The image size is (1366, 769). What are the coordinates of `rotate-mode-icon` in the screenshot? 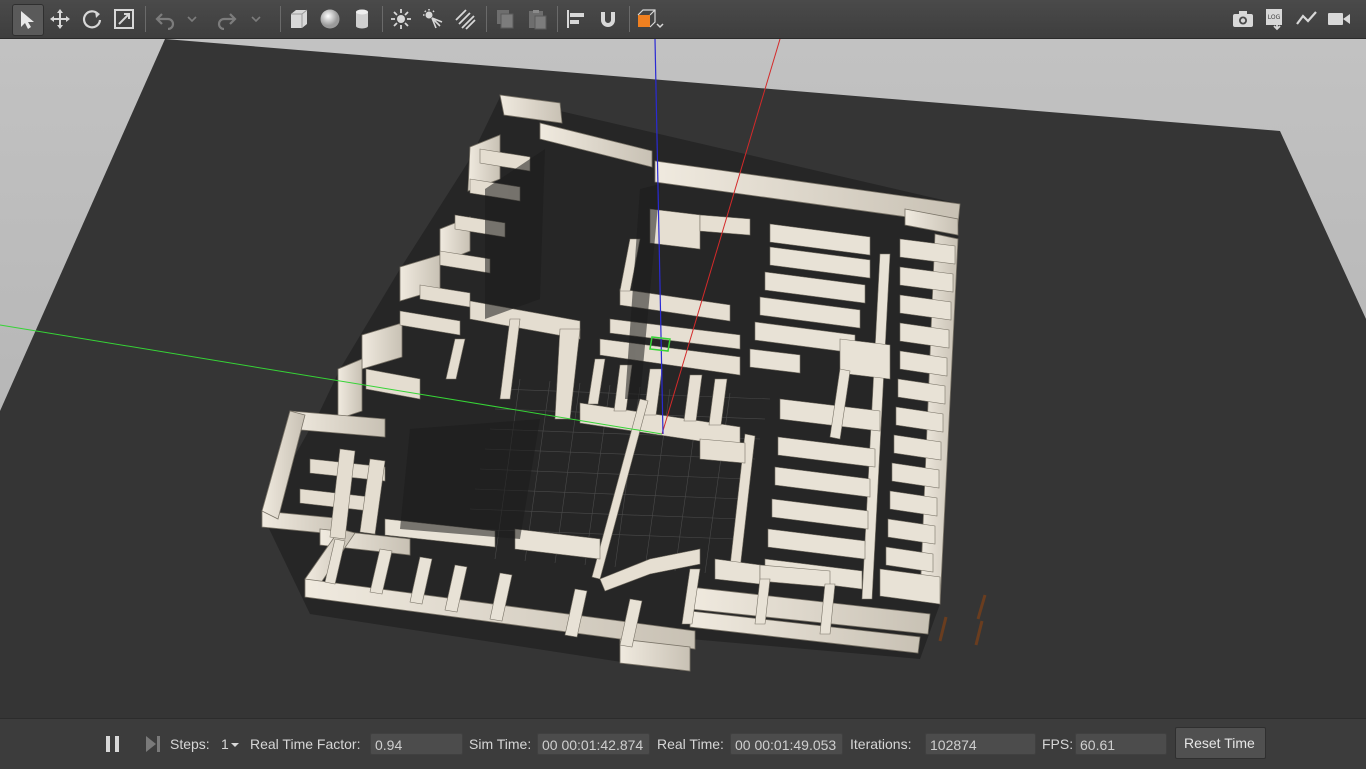 It's located at (92, 19).